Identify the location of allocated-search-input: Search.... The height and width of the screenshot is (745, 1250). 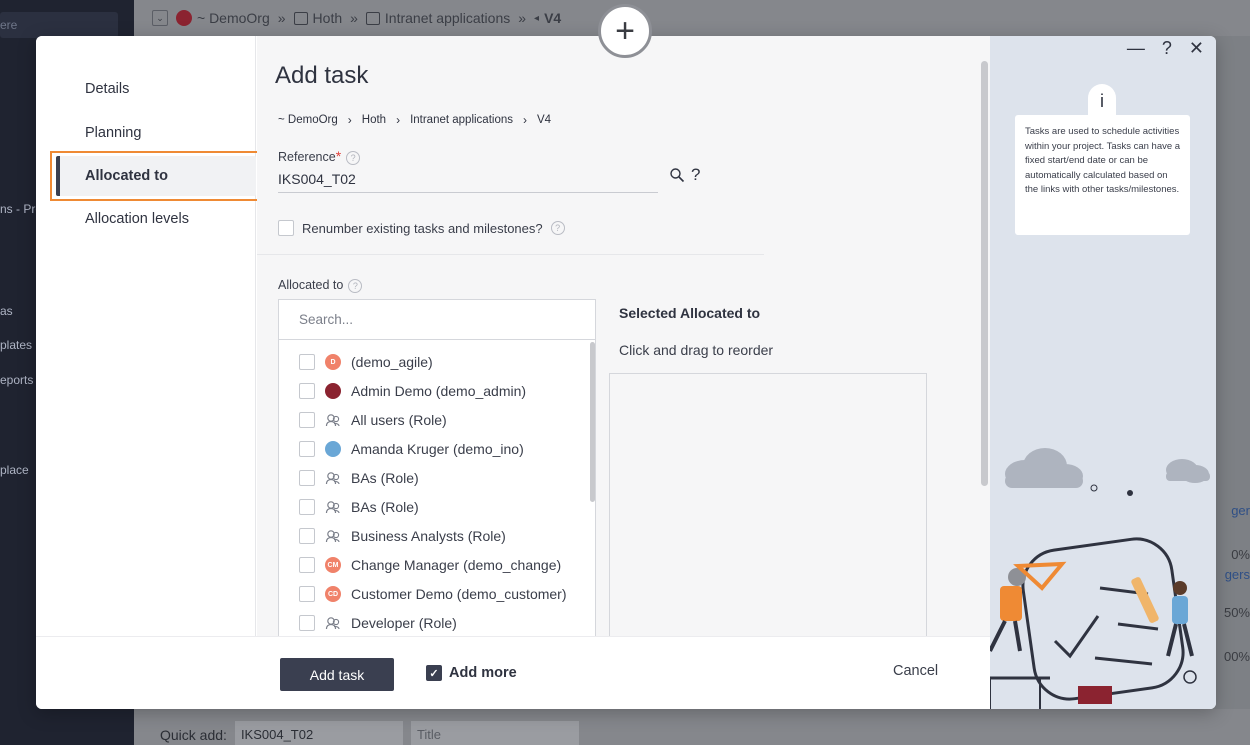
(437, 320).